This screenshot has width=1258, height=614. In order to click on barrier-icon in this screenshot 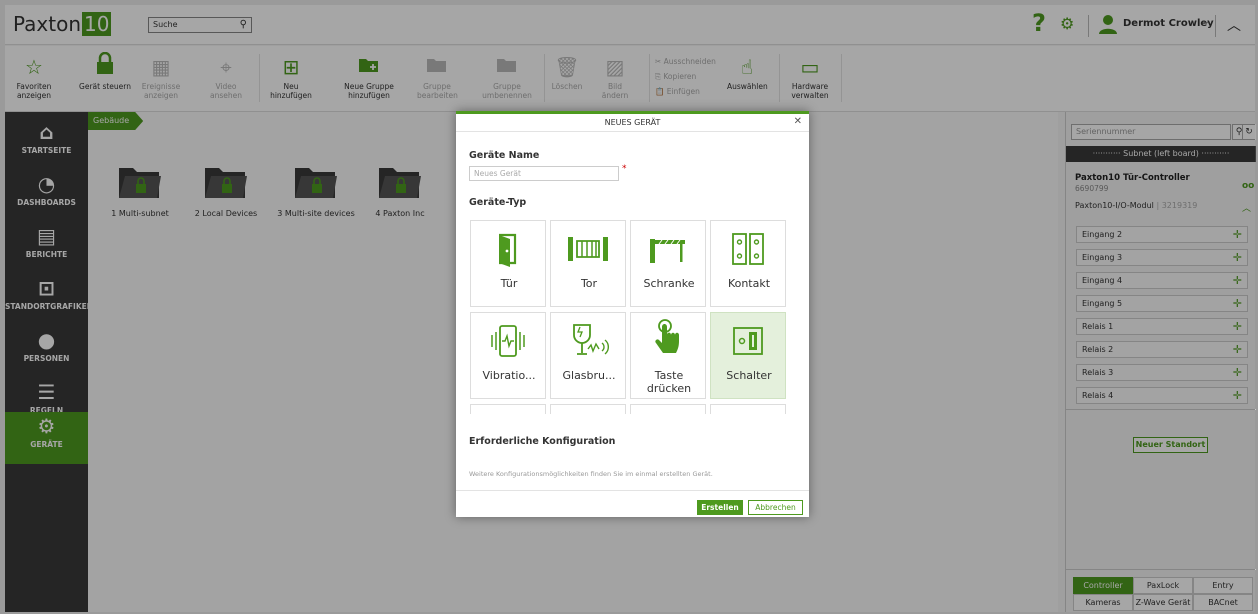, I will do `click(667, 251)`.